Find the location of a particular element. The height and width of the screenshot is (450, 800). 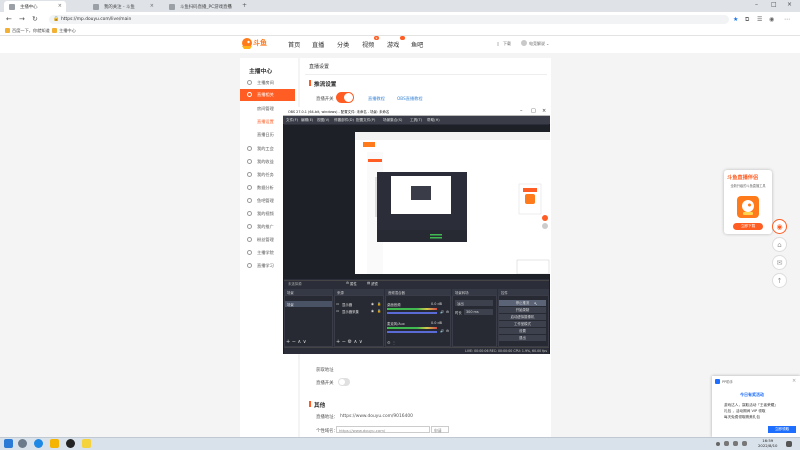

feedback-icon: ✉ is located at coordinates (779, 262).